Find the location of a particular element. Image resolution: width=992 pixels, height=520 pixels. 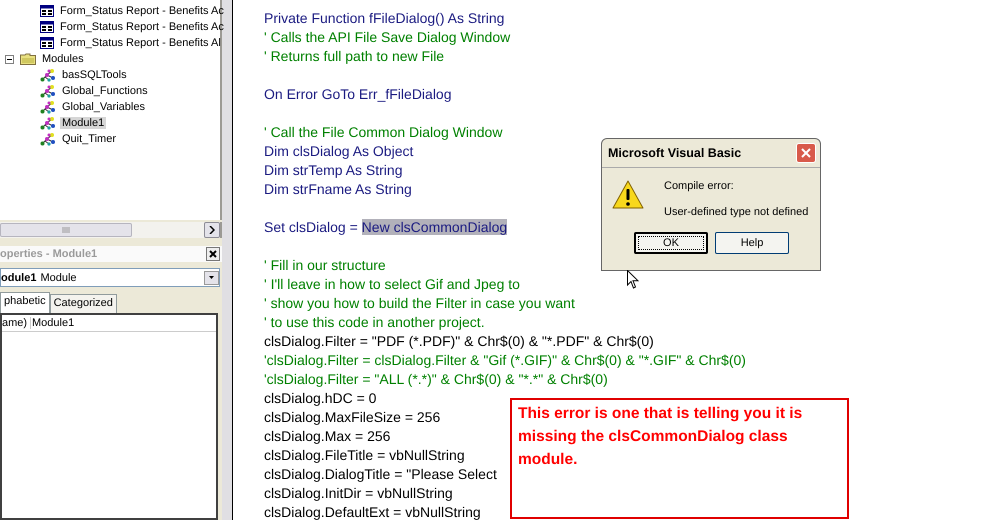

collapse-icon is located at coordinates (9, 59).